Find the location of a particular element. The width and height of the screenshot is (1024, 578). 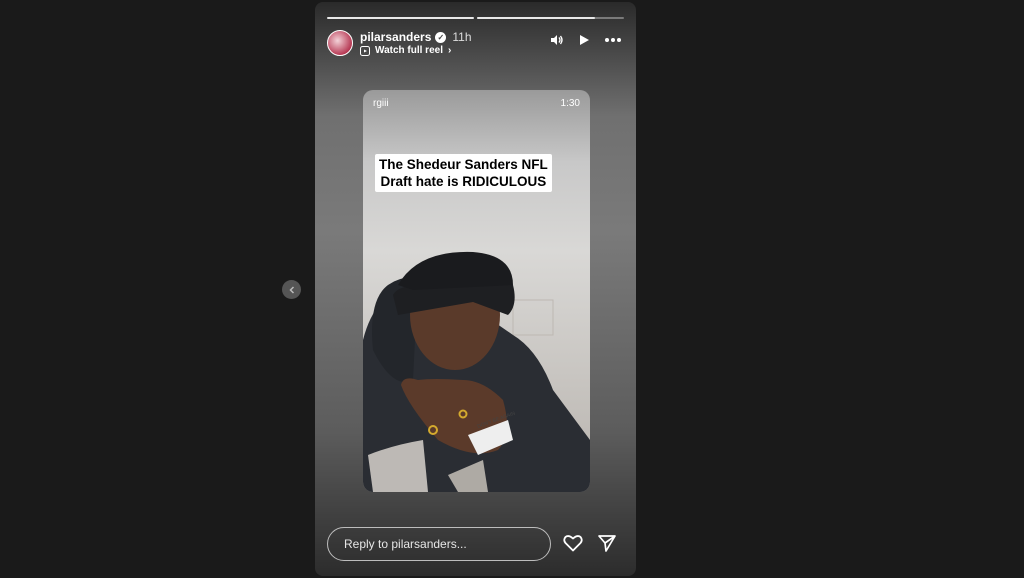

reel-video-frame: DON'T BE AGAIN is located at coordinates (476, 371).